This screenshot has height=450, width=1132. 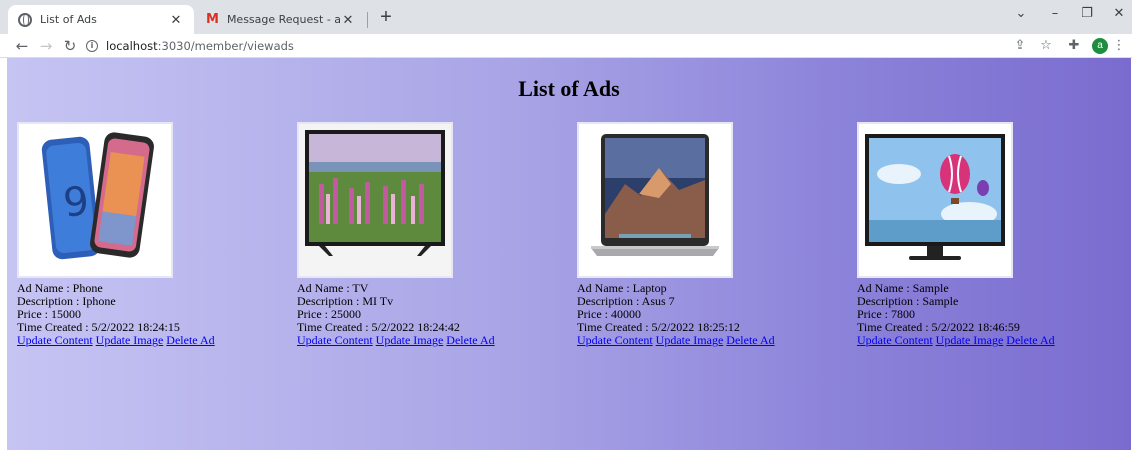 What do you see at coordinates (1020, 46) in the screenshot?
I see `share-icon: ⇪` at bounding box center [1020, 46].